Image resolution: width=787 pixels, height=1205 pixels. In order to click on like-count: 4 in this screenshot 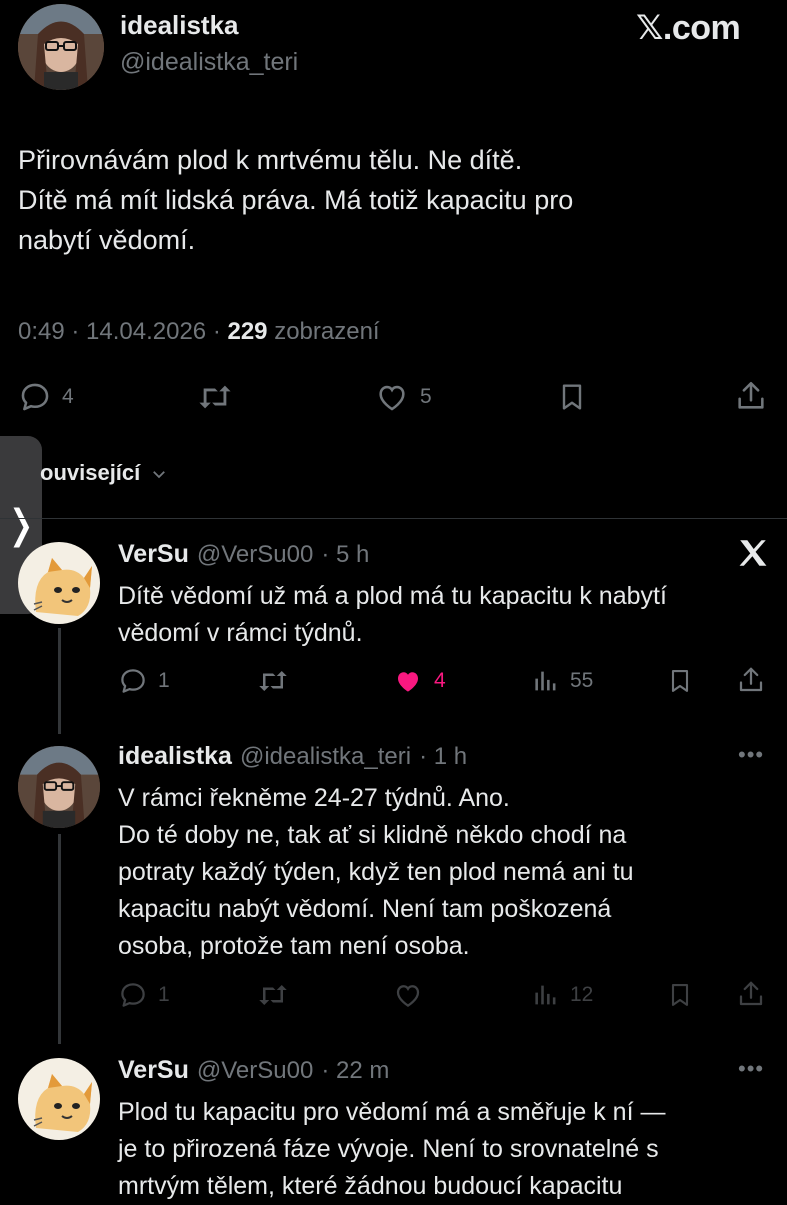, I will do `click(440, 680)`.